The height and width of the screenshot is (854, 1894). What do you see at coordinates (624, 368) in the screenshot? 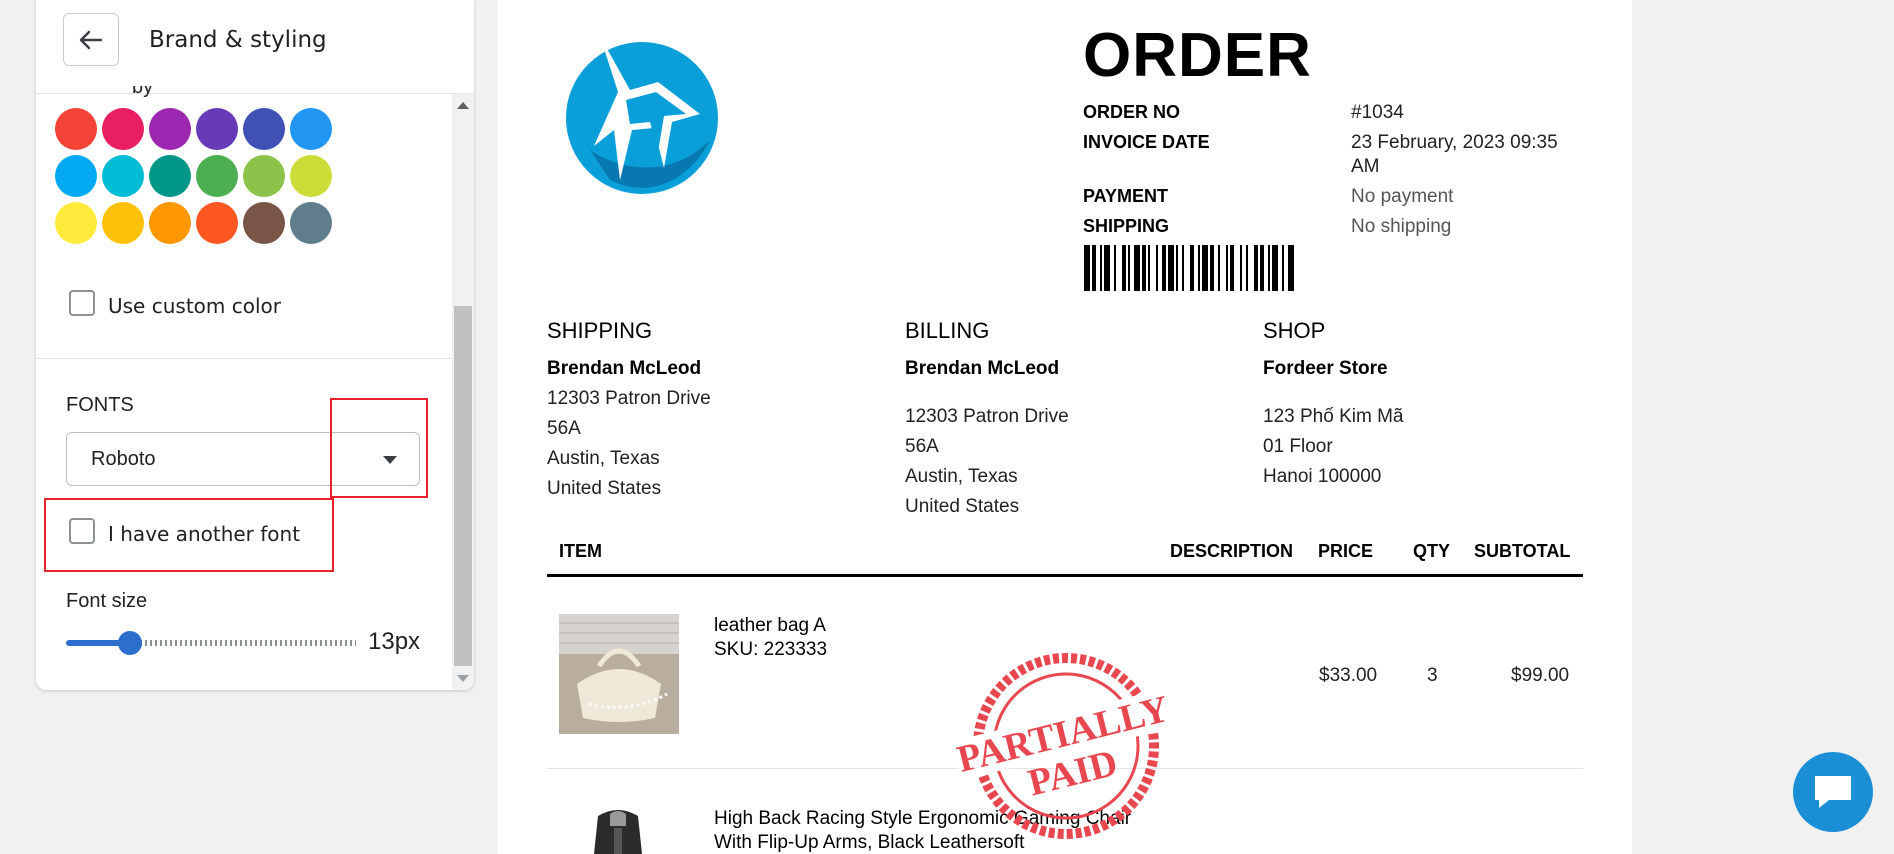
I see `shipping-name: Brendan McLeod` at bounding box center [624, 368].